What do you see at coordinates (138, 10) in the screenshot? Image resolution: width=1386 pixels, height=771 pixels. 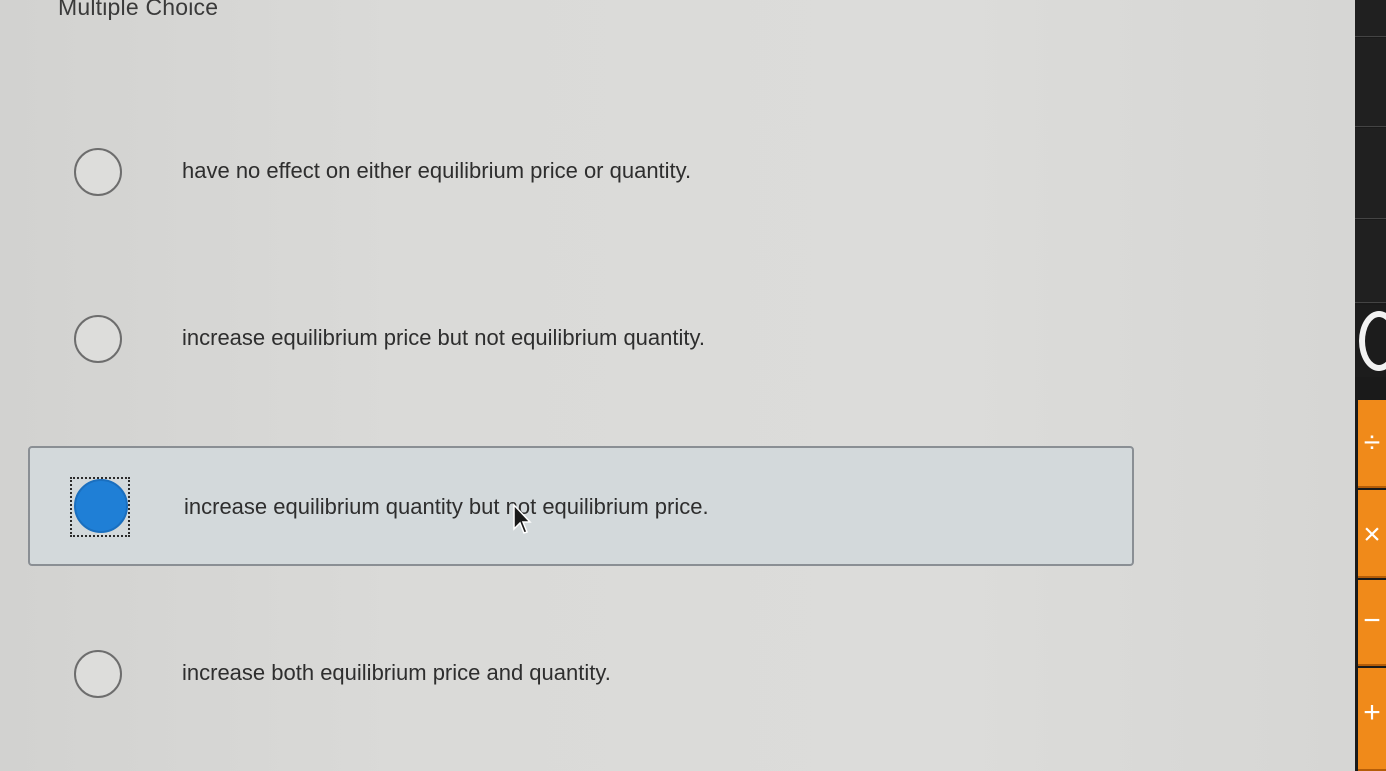 I see `question-type-label: Multiple Choice` at bounding box center [138, 10].